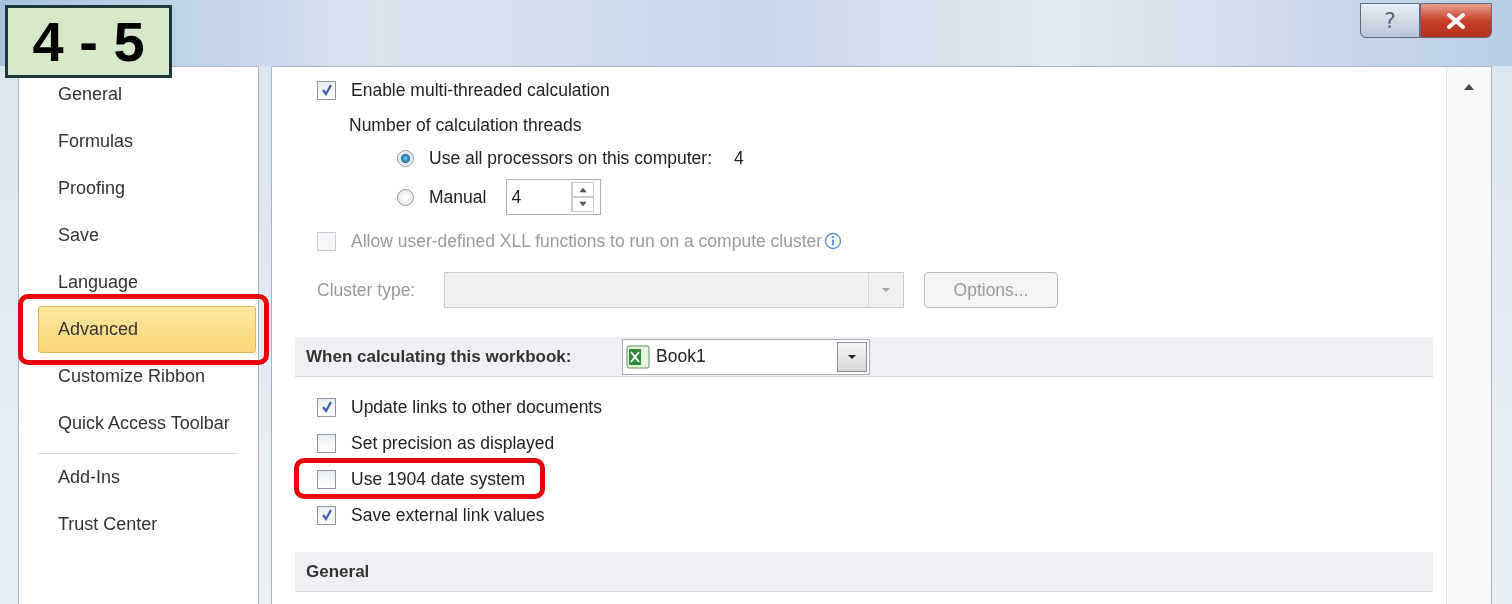  What do you see at coordinates (583, 204) in the screenshot?
I see `spin-down-icon` at bounding box center [583, 204].